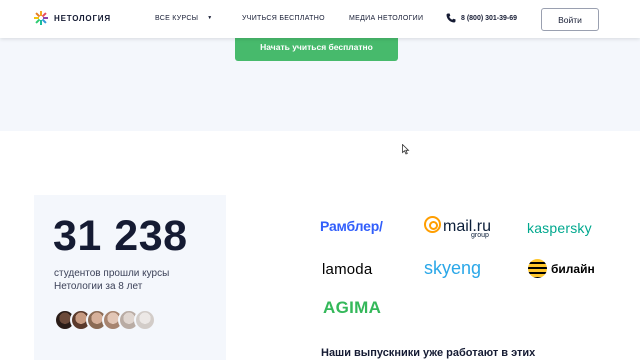 The height and width of the screenshot is (360, 640). What do you see at coordinates (428, 353) in the screenshot?
I see `graduates-heading: Наши выпускники уже работают в этих` at bounding box center [428, 353].